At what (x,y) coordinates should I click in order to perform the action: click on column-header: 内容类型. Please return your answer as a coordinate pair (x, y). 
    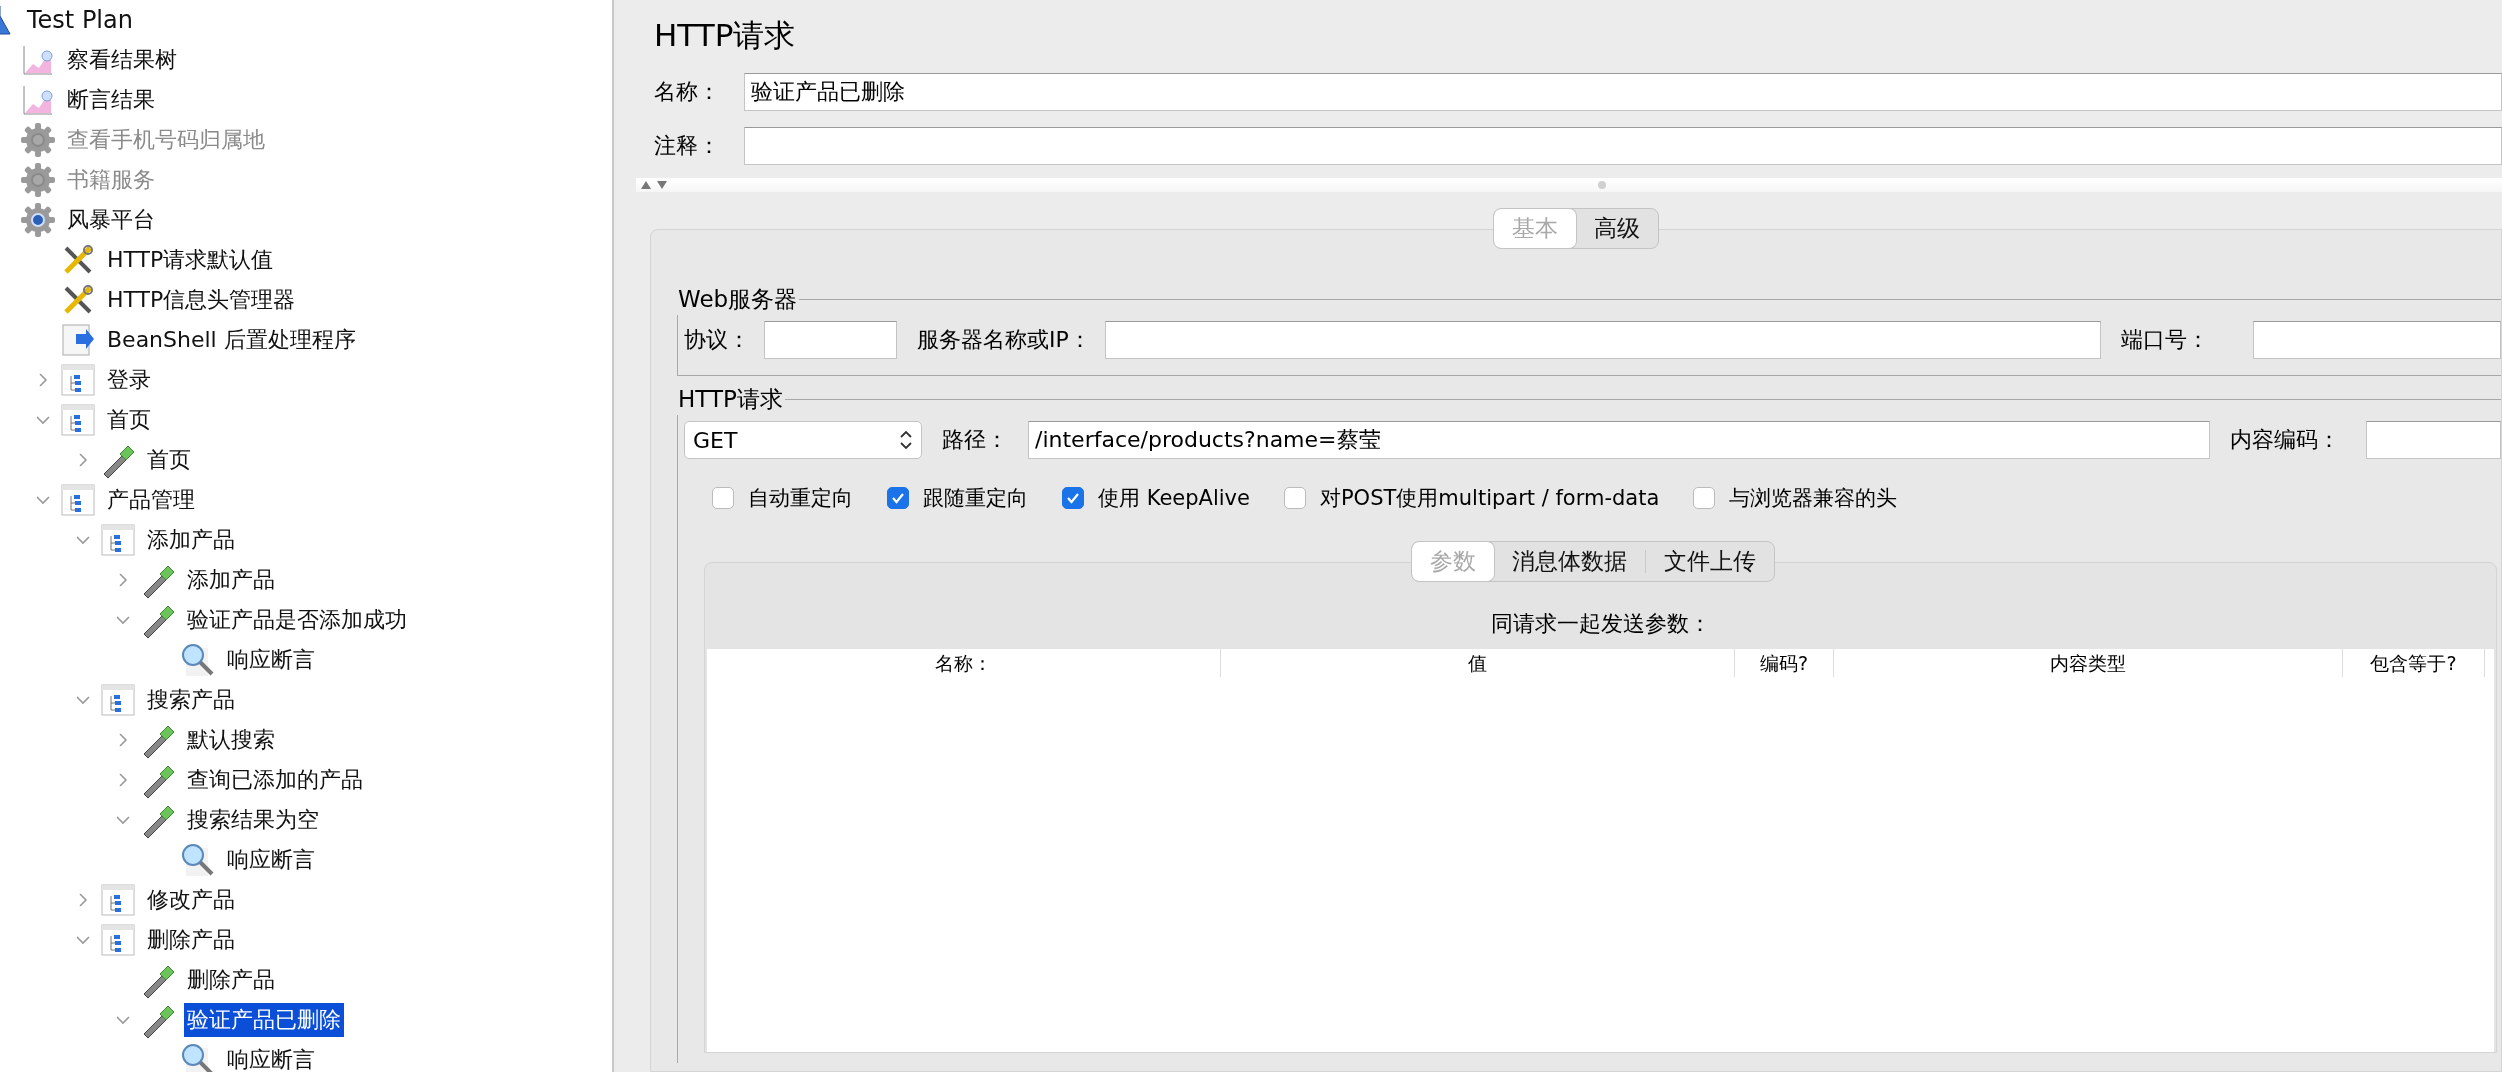
    Looking at the image, I should click on (2088, 663).